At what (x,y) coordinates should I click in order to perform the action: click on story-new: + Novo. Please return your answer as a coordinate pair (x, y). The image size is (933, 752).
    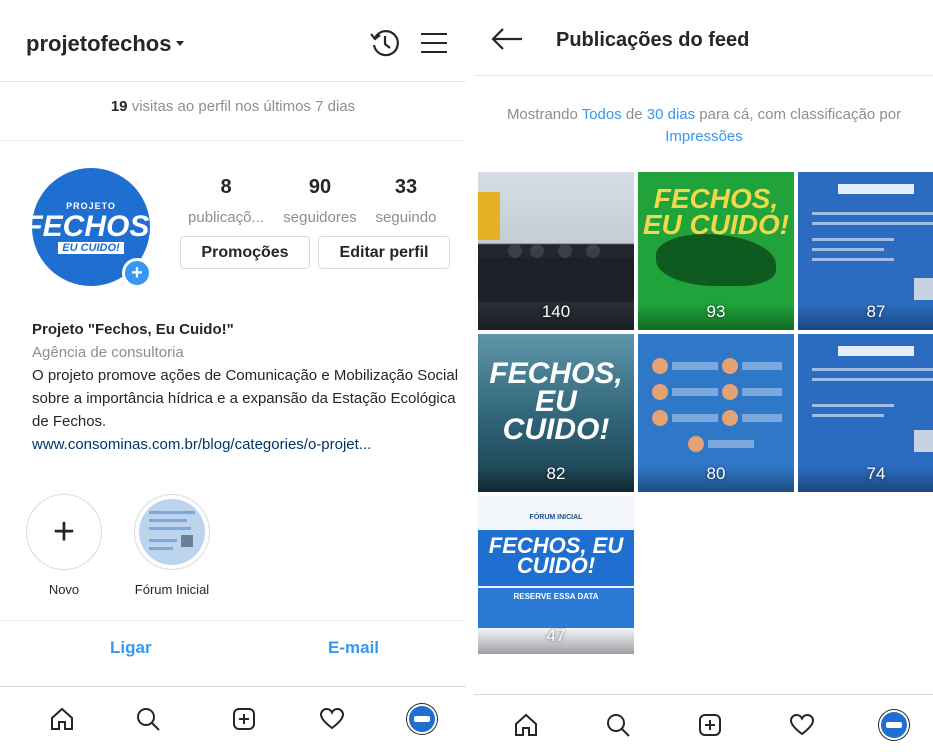
    Looking at the image, I should click on (64, 545).